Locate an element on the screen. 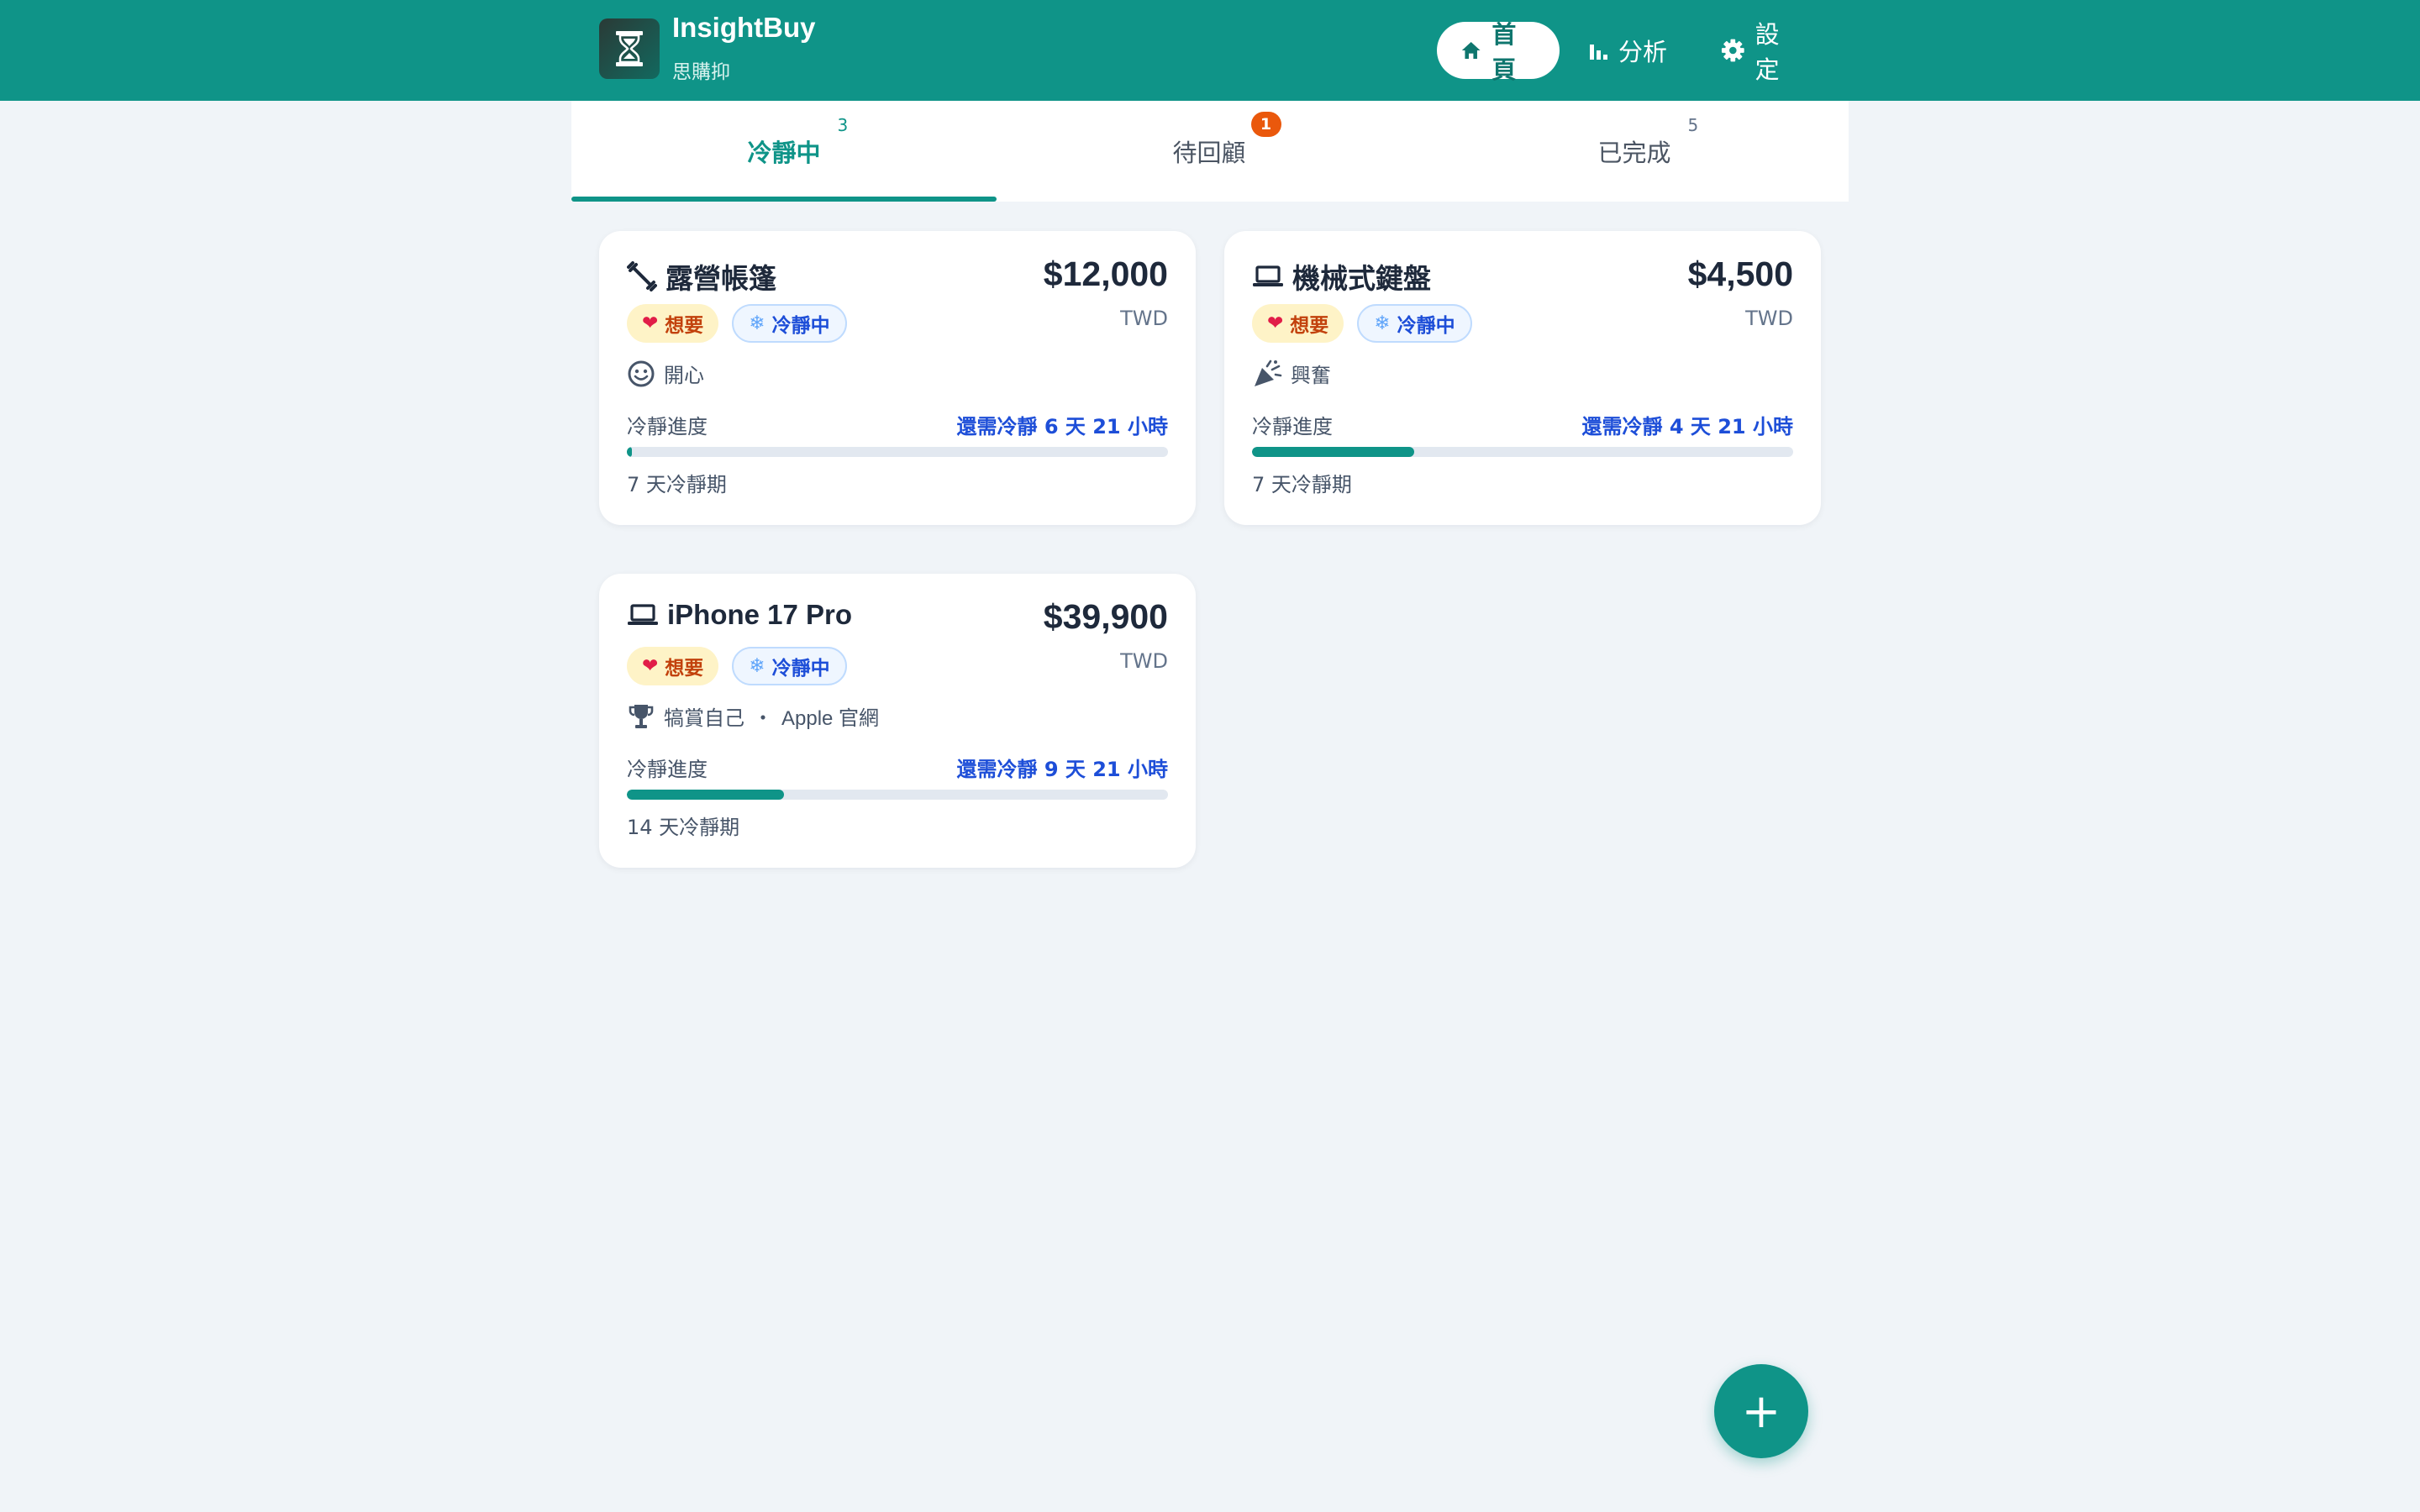 The width and height of the screenshot is (2420, 1512). nav-home-button: 首頁 is located at coordinates (1498, 52).